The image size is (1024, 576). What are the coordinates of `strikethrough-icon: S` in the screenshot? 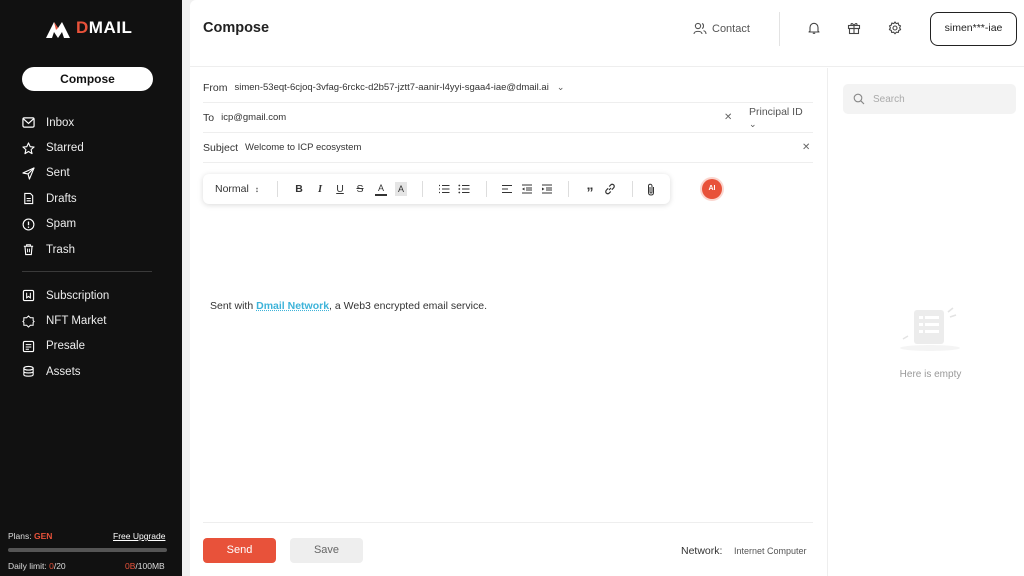 It's located at (360, 189).